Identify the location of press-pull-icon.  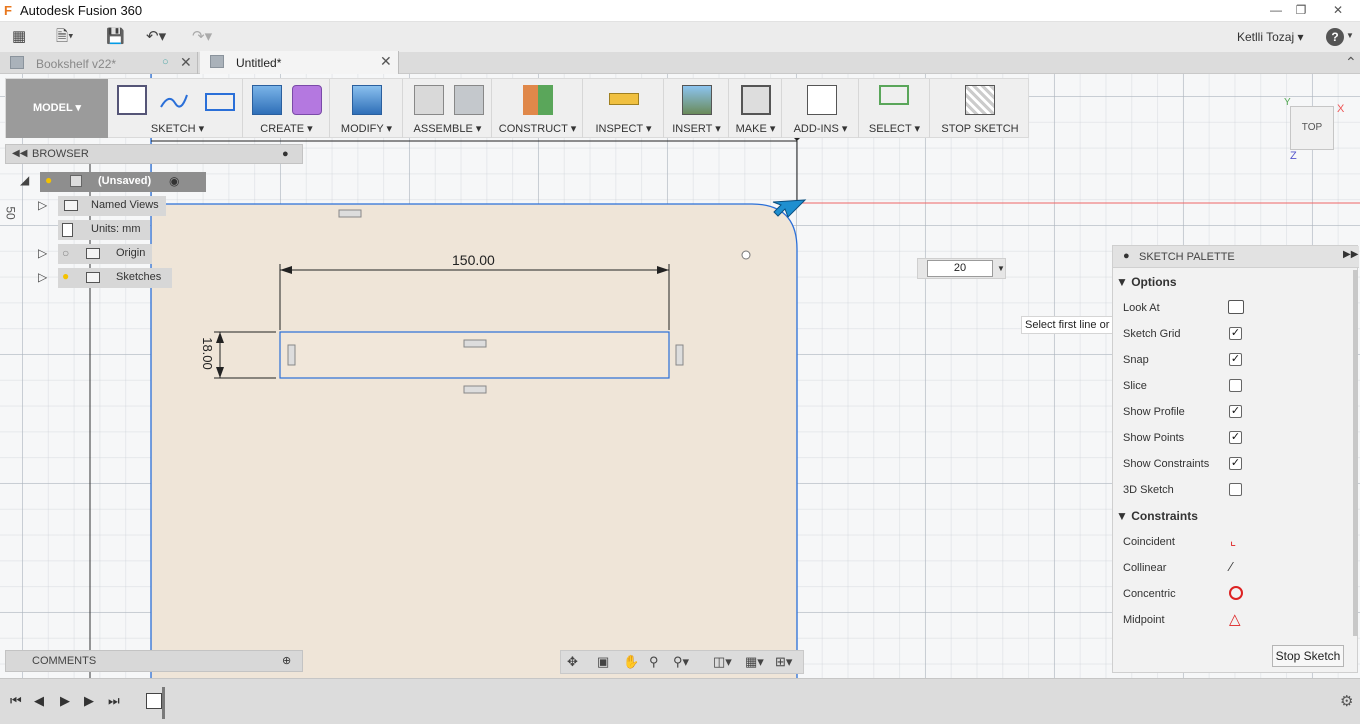
(367, 100).